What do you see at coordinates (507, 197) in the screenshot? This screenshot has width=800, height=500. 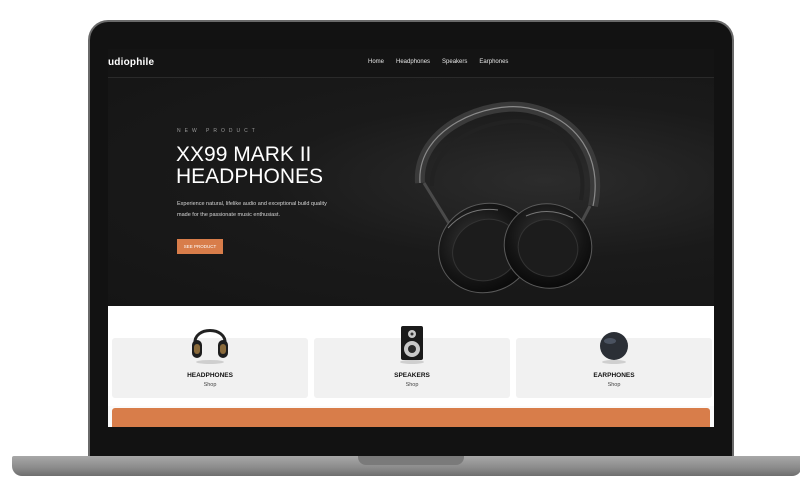 I see `hero-headphones-image` at bounding box center [507, 197].